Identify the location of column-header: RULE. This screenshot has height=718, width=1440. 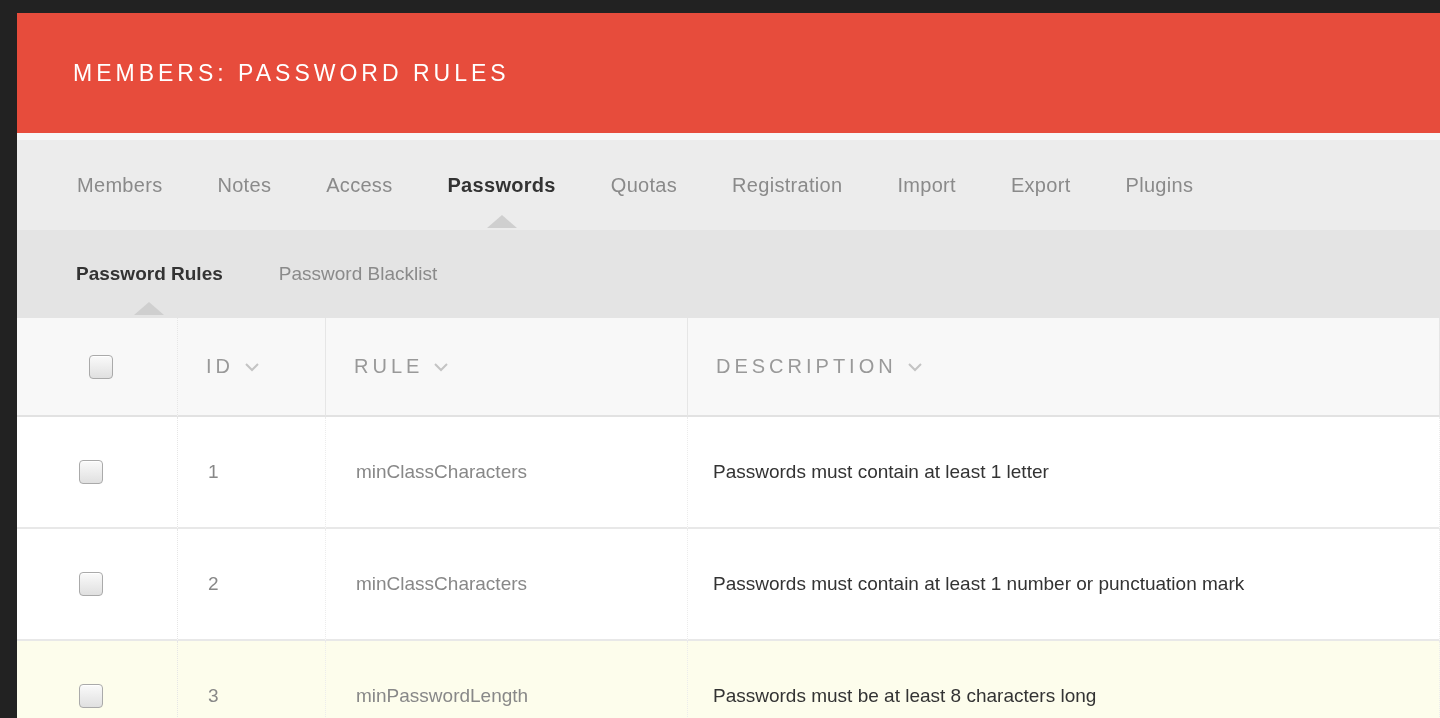
(507, 367).